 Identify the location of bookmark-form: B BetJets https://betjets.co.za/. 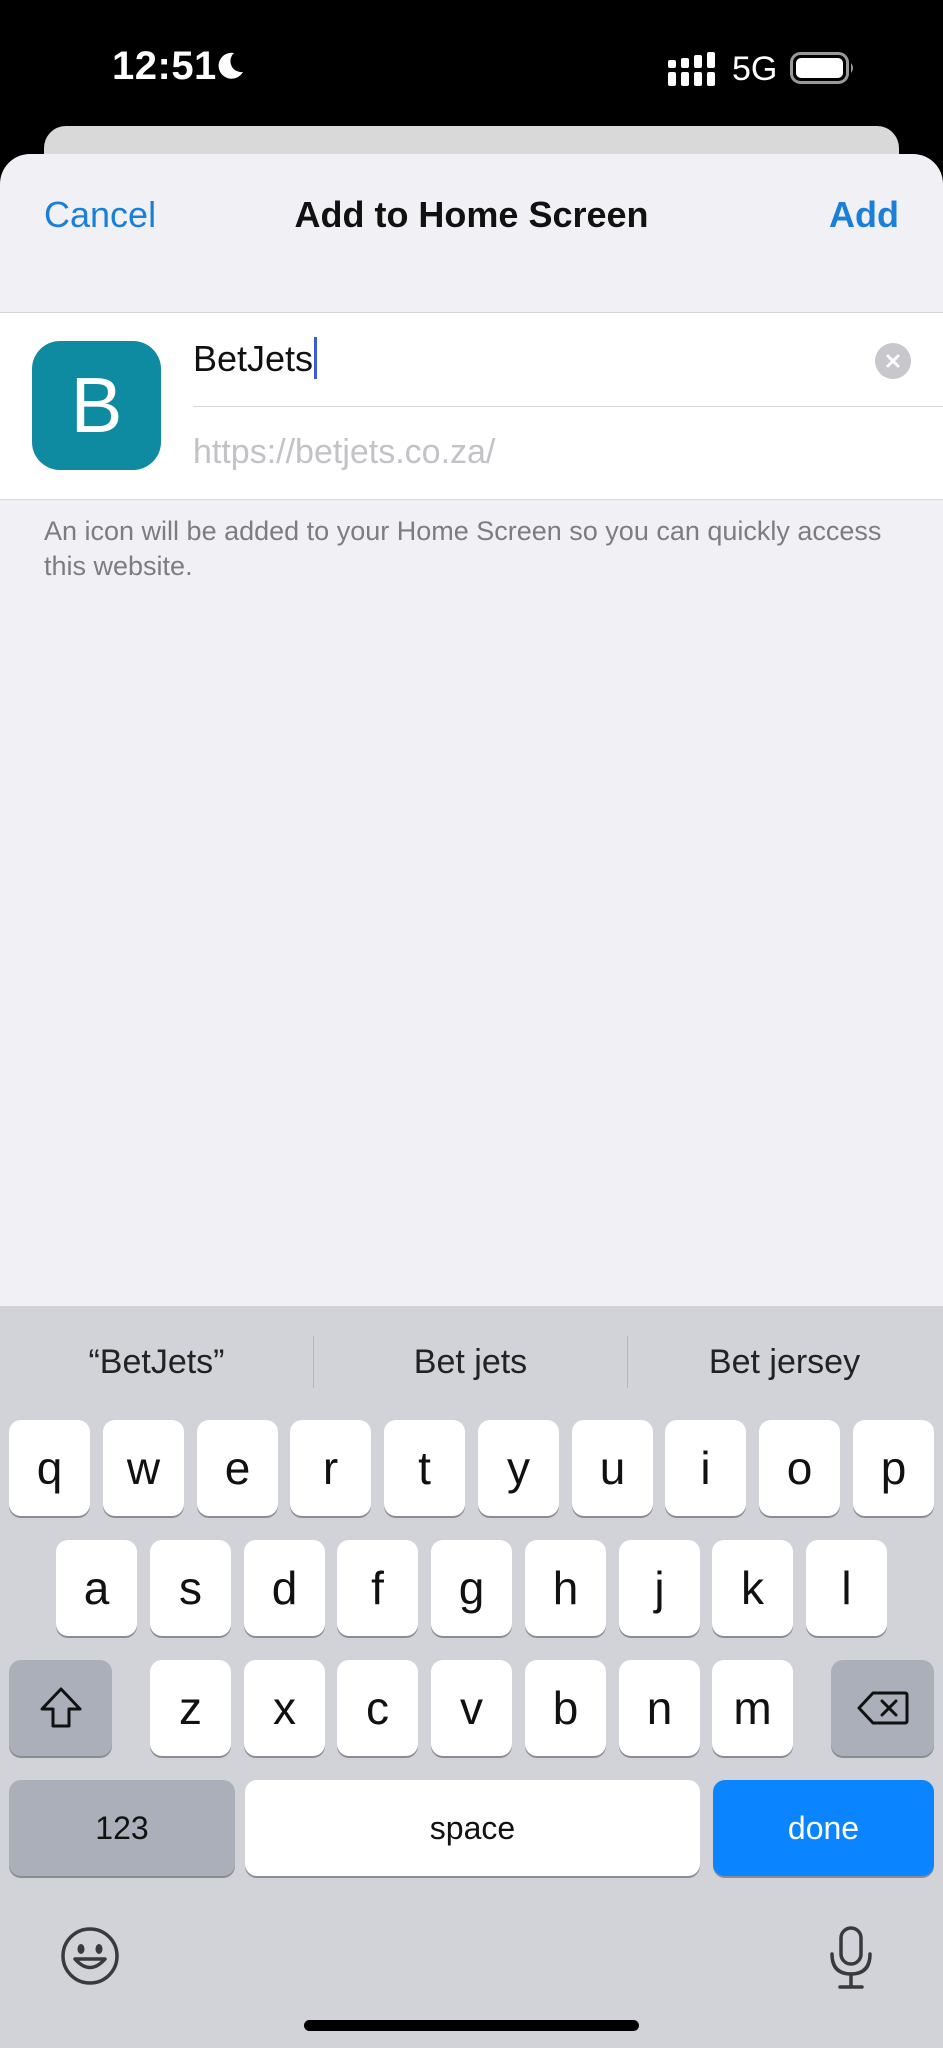
(471, 406).